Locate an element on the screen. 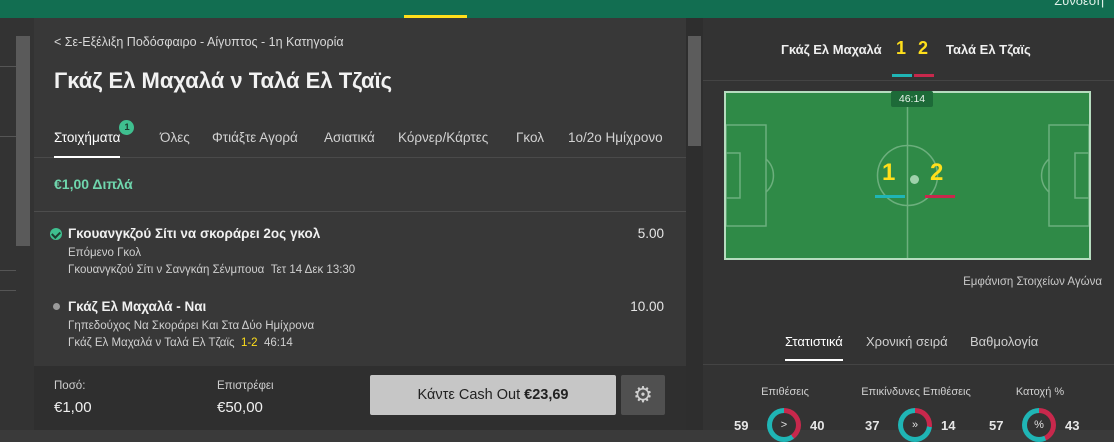 This screenshot has height=442, width=1114. stat-ring: % is located at coordinates (1039, 425).